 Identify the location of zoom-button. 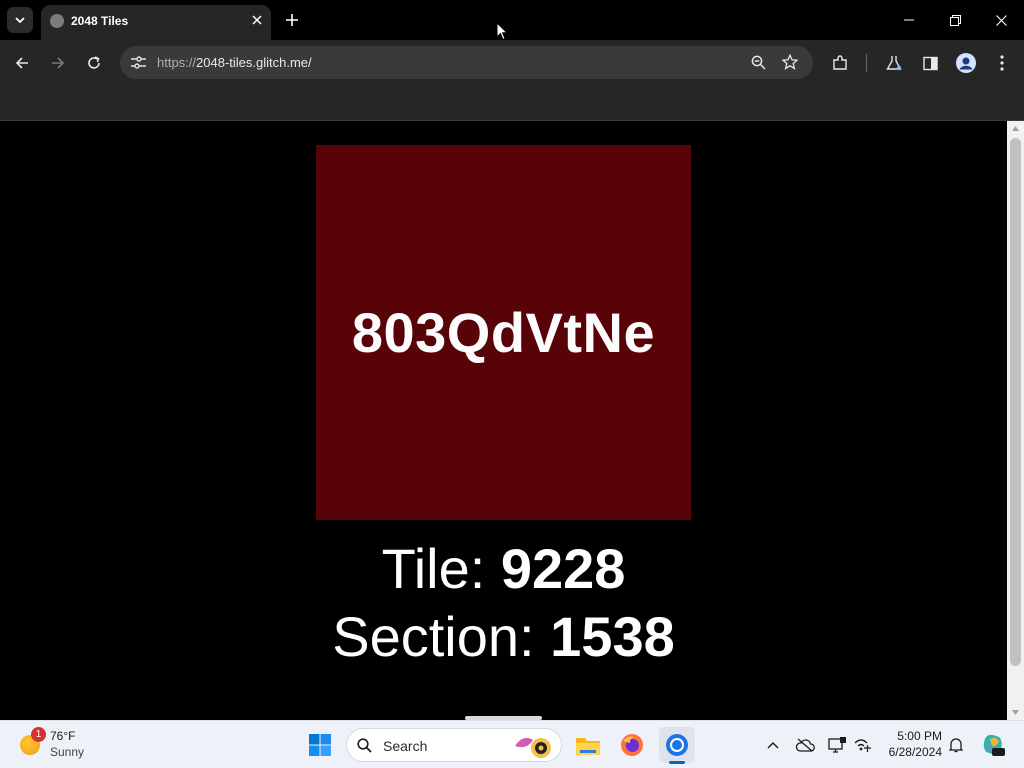
(758, 62).